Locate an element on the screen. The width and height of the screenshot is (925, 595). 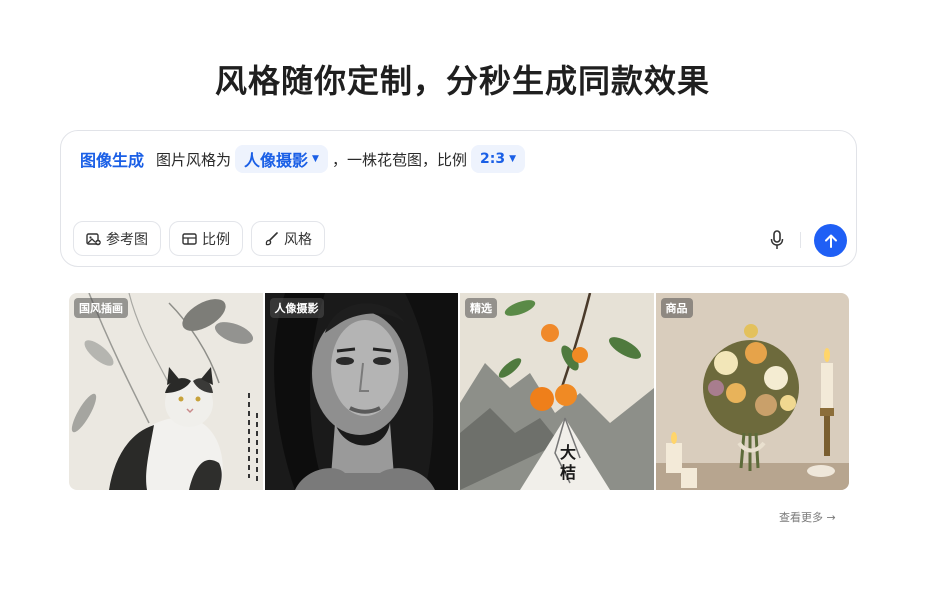
reference-image-button: 参考图 is located at coordinates (117, 238).